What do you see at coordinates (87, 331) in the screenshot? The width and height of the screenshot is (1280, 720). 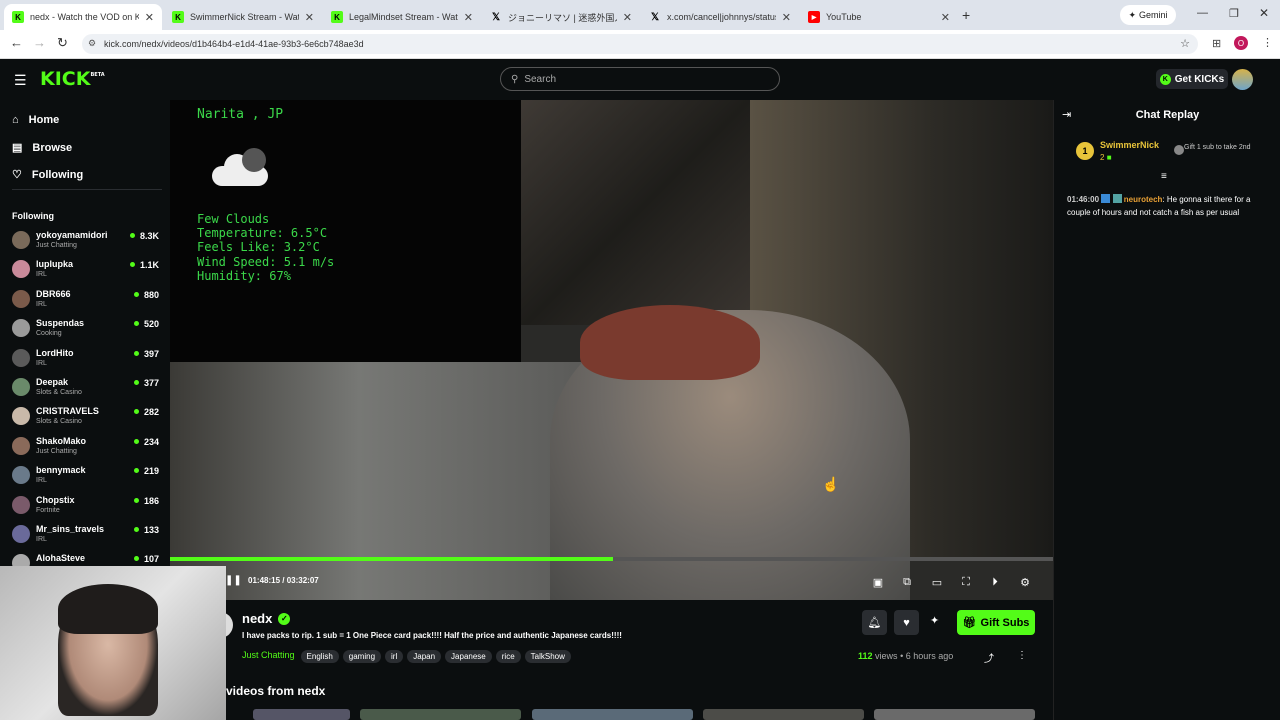 I see `following-item: Suspendas Cooking 520` at bounding box center [87, 331].